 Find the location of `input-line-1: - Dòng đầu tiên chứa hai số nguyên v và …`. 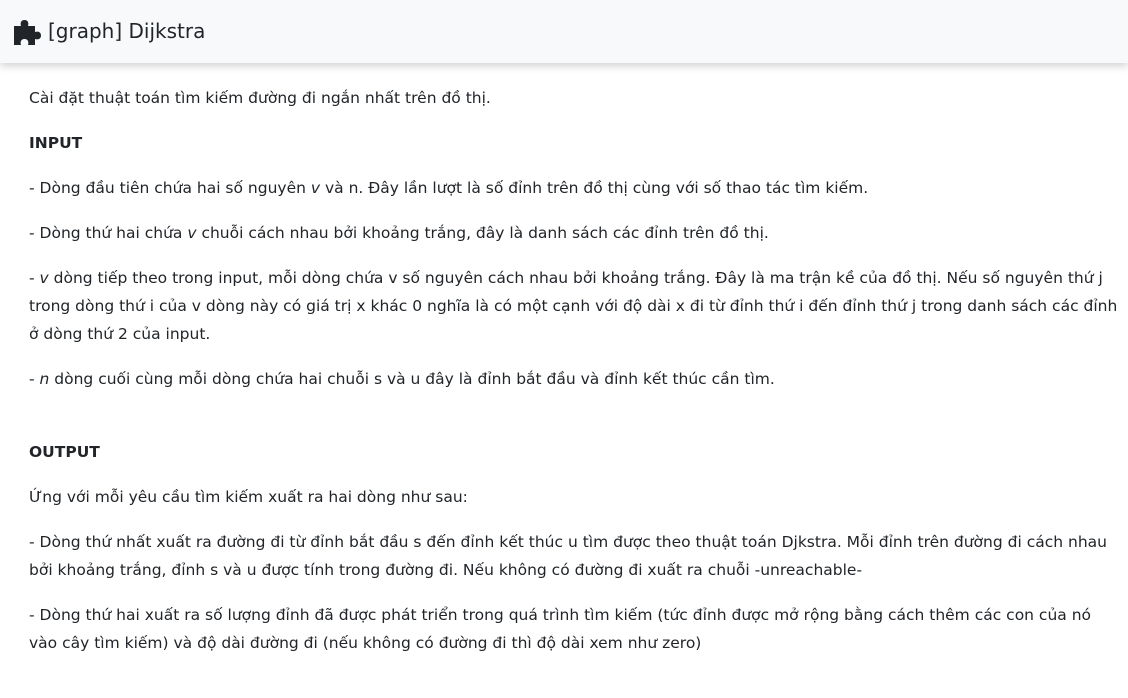

input-line-1: - Dòng đầu tiên chứa hai số nguyên v và … is located at coordinates (574, 188).